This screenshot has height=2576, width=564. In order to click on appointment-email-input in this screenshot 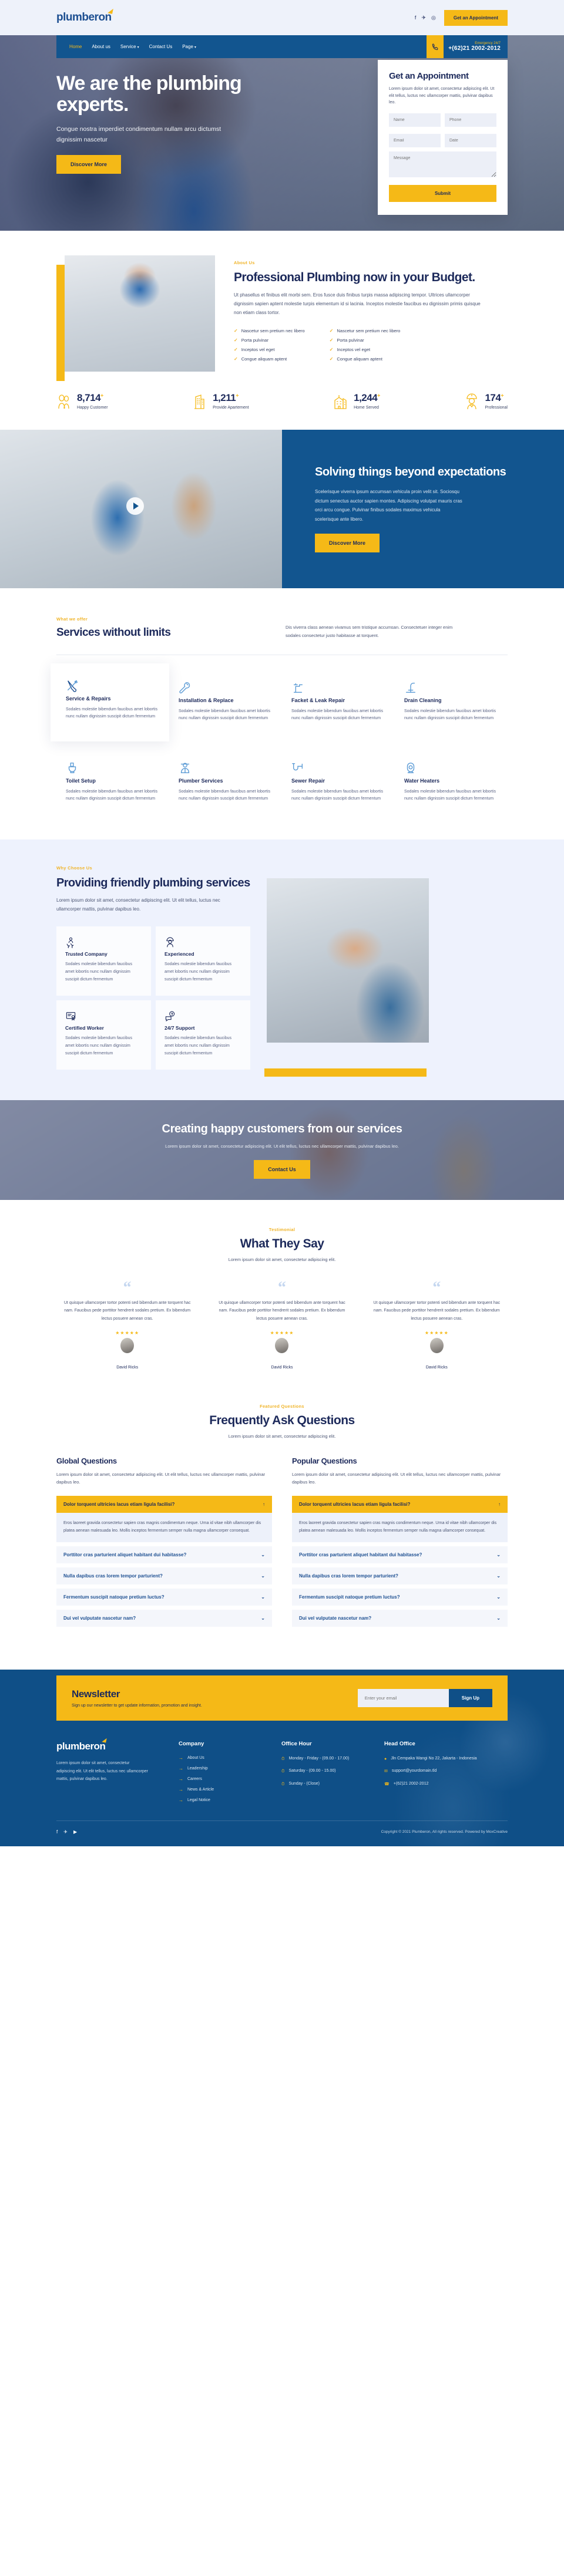, I will do `click(415, 140)`.